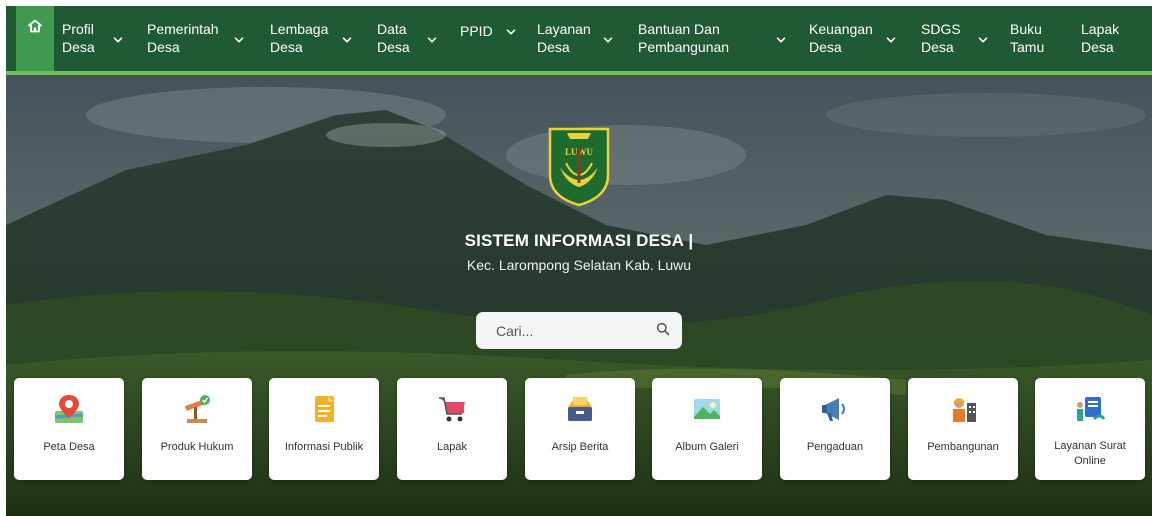  I want to click on search-box, so click(579, 330).